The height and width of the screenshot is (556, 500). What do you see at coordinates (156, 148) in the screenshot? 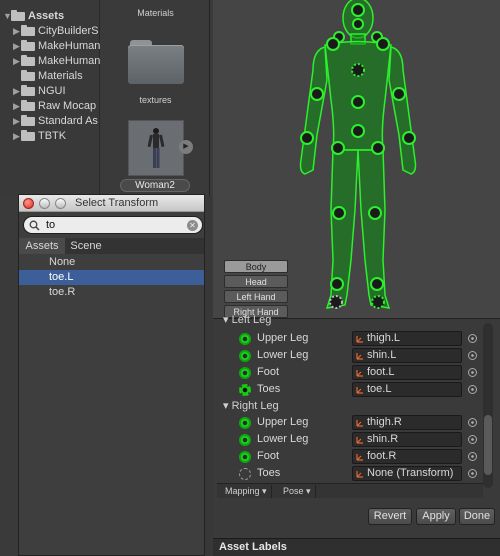
I see `woman2-model-thumbnail` at bounding box center [156, 148].